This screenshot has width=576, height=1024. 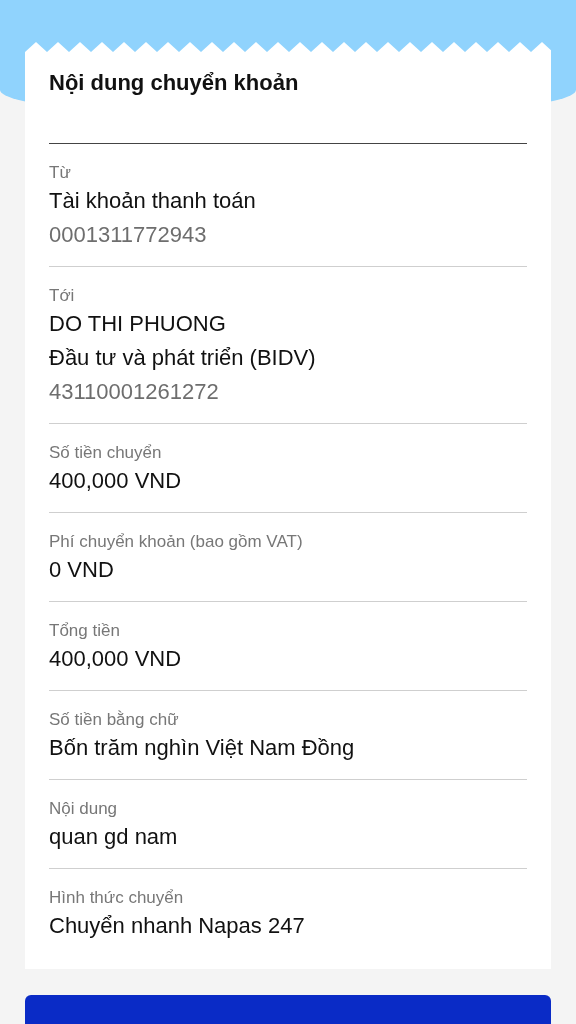 I want to click on field-label: Tổng tiền, so click(x=85, y=631).